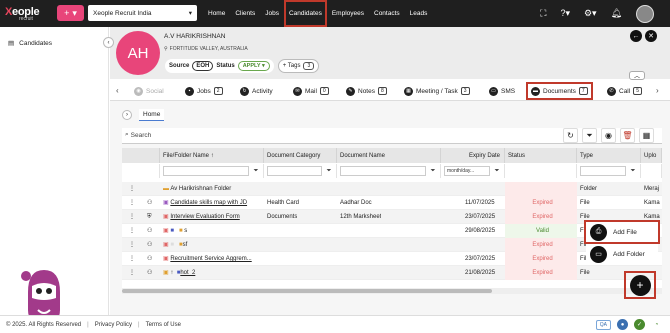 This screenshot has width=670, height=333. I want to click on tabs-scroll-right-icon: ›, so click(657, 90).